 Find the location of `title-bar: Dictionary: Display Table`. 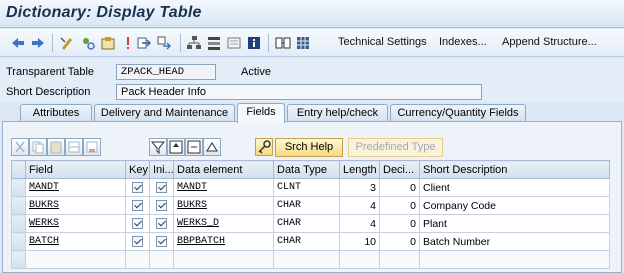

title-bar: Dictionary: Display Table is located at coordinates (312, 14).